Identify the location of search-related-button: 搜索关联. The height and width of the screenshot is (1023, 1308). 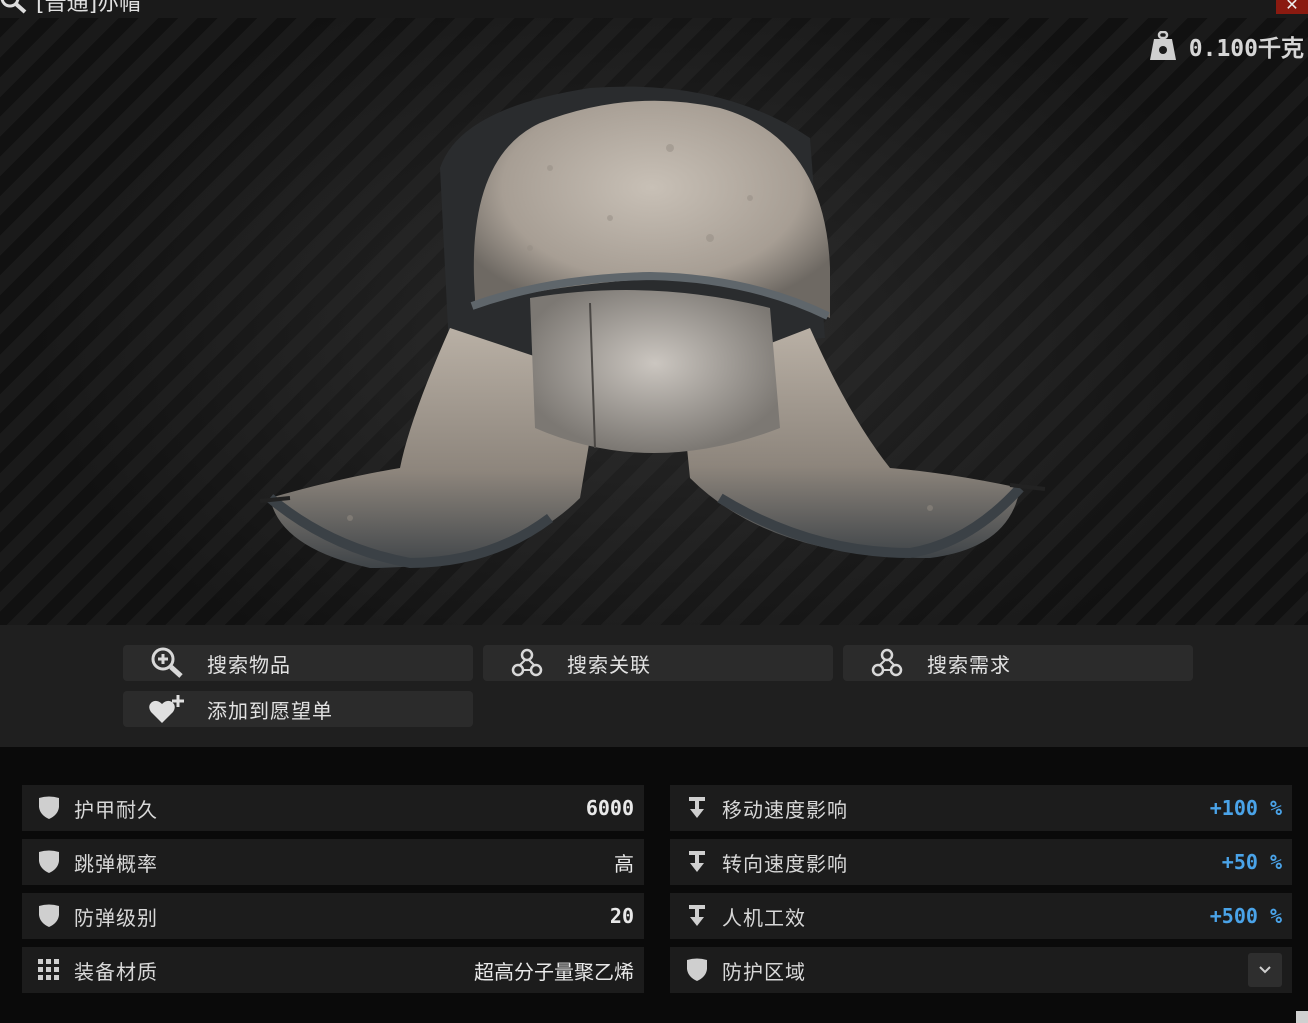
(658, 663).